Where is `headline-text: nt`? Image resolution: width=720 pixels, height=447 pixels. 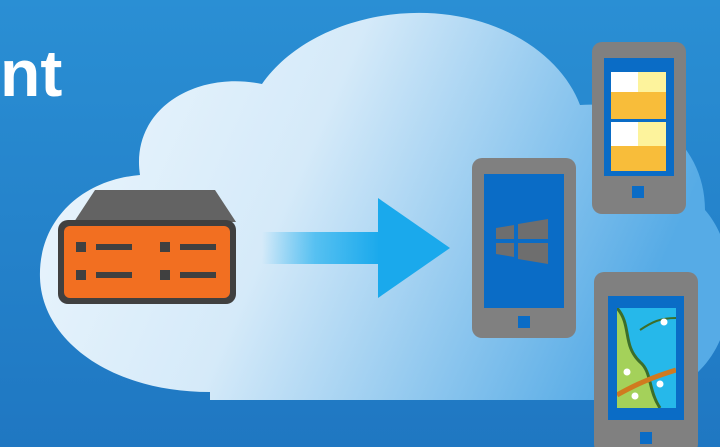
headline-text: nt is located at coordinates (31, 73).